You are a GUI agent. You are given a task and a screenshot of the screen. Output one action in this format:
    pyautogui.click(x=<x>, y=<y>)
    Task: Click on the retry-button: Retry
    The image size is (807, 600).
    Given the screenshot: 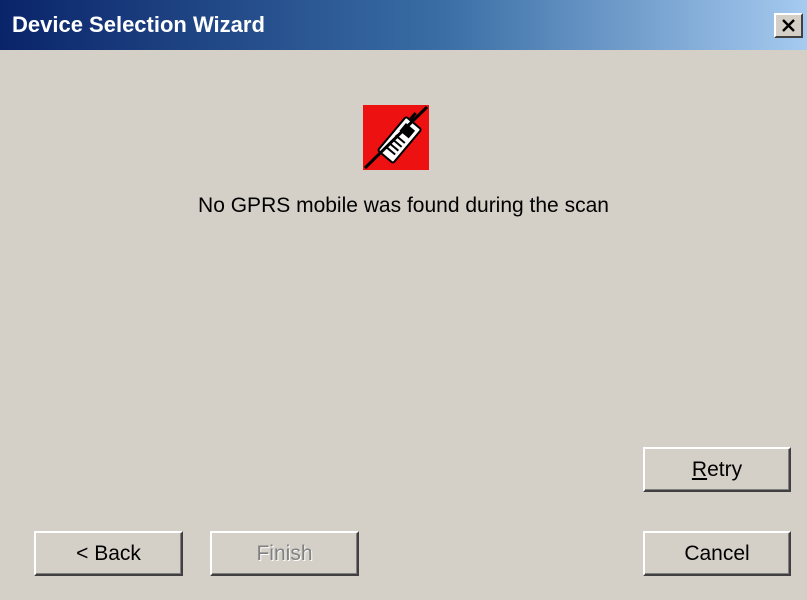 What is the action you would take?
    pyautogui.click(x=717, y=469)
    